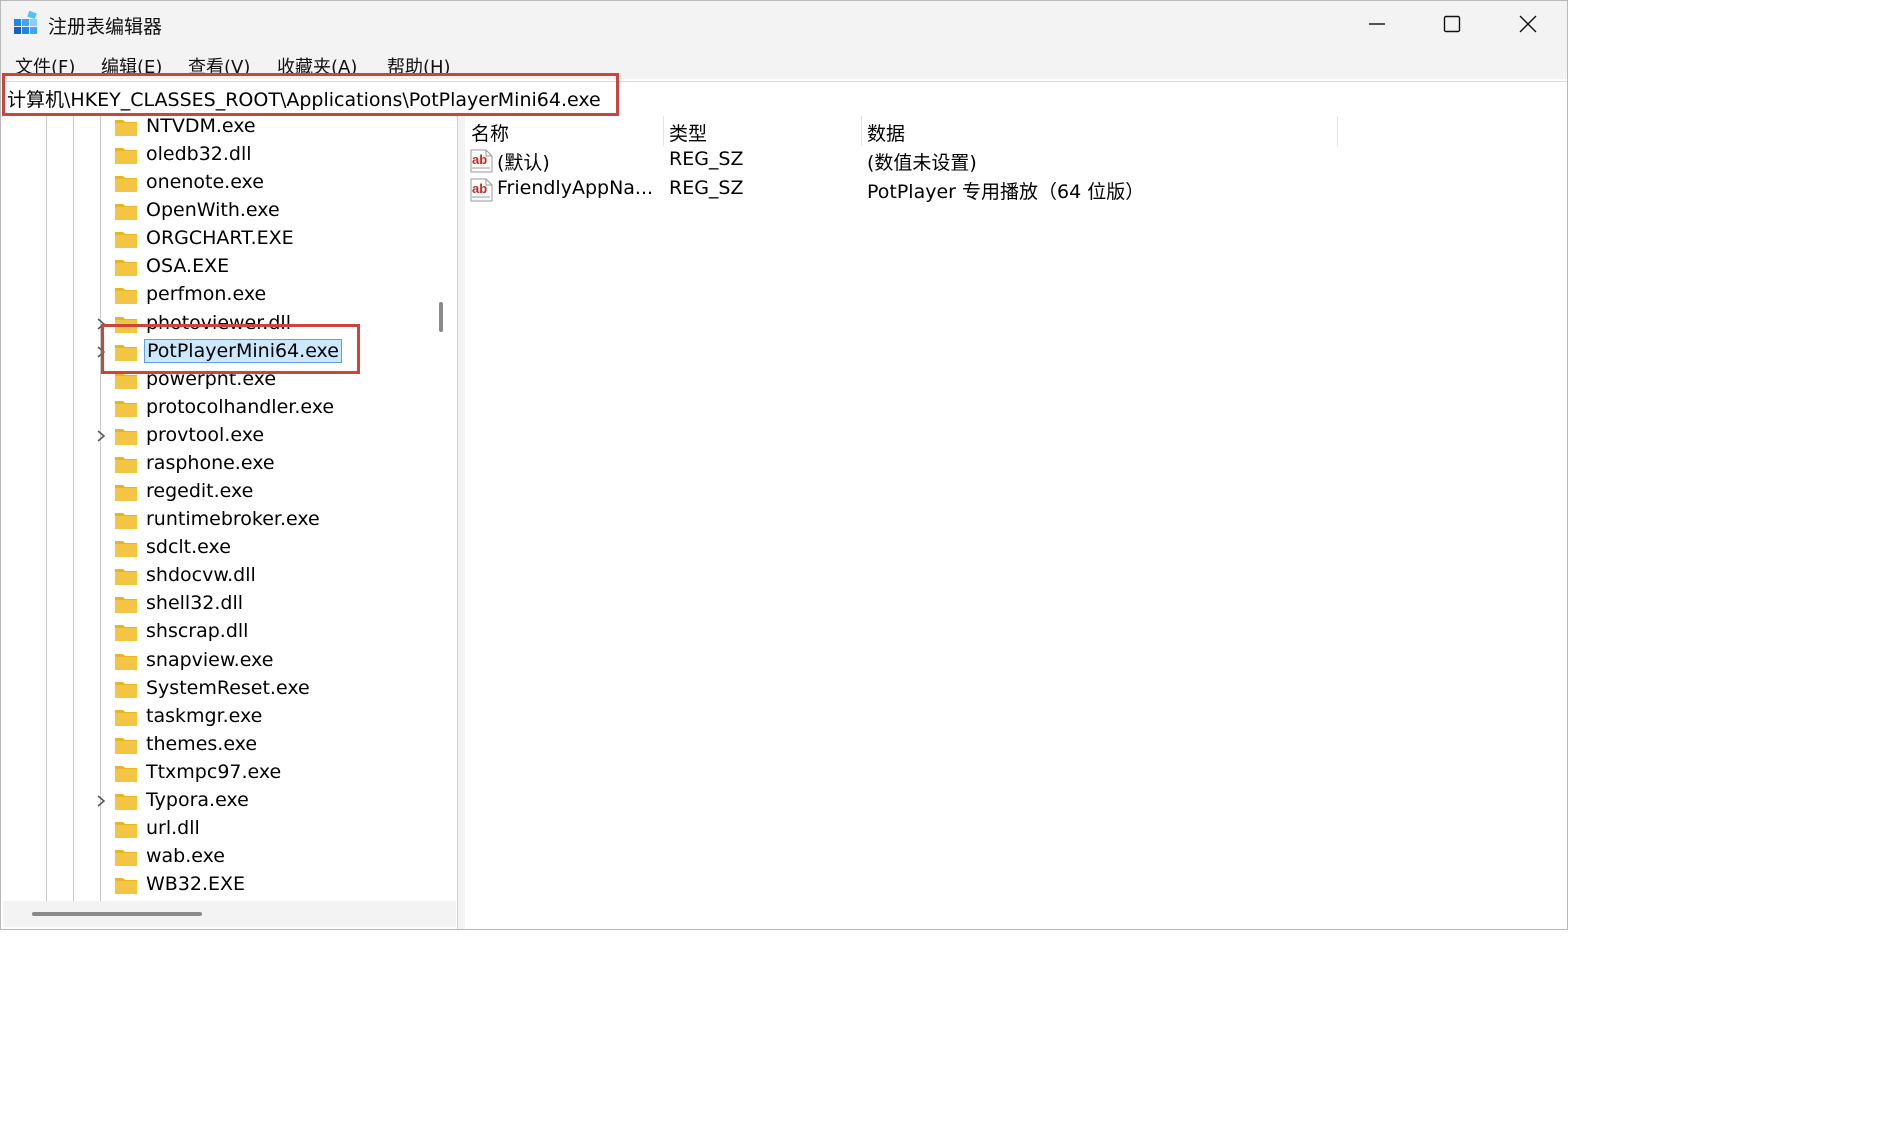 Image resolution: width=1898 pixels, height=1126 pixels. What do you see at coordinates (1015, 160) in the screenshot?
I see `value-row: ab (默认) REG_SZ (数值未设置)` at bounding box center [1015, 160].